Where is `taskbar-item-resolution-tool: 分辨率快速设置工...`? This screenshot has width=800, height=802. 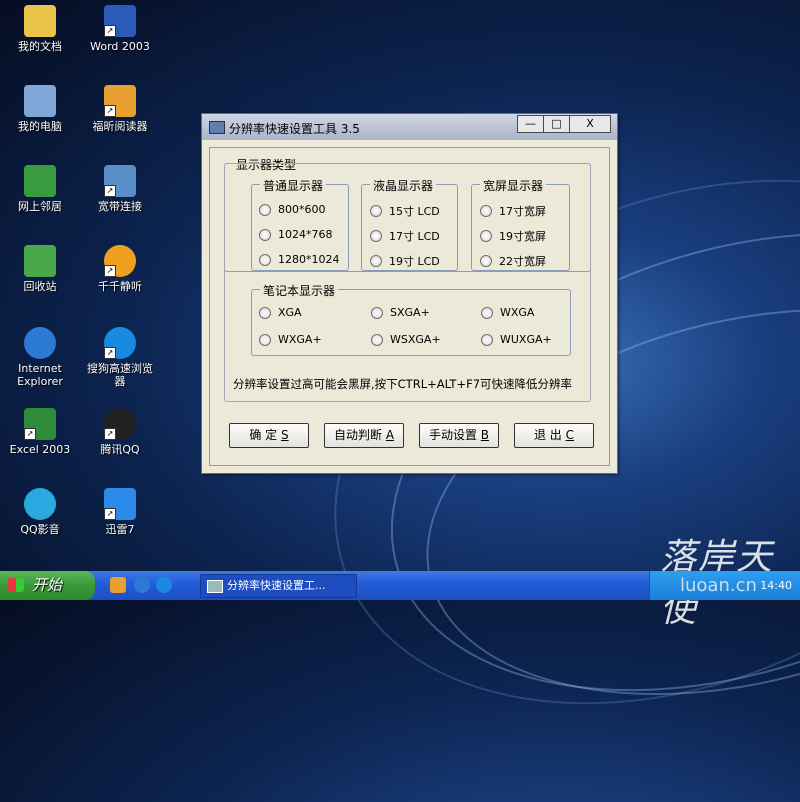 taskbar-item-resolution-tool: 分辨率快速设置工... is located at coordinates (278, 586).